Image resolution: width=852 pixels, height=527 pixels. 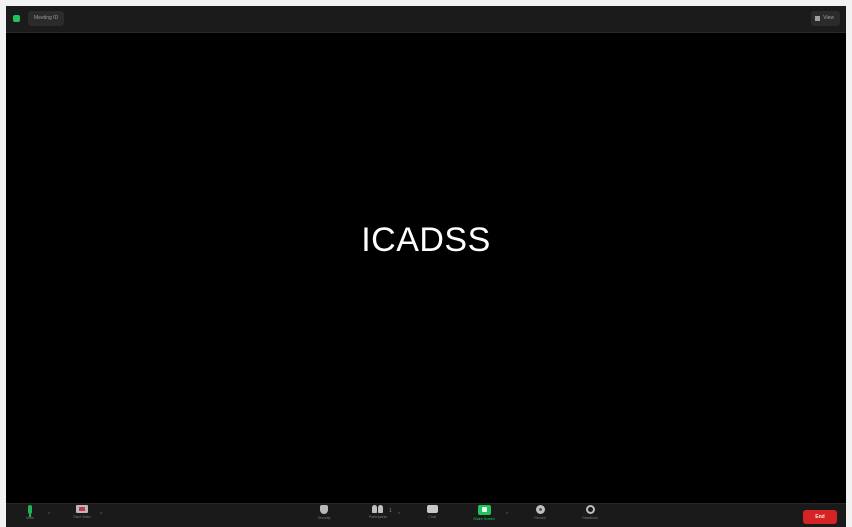 I want to click on reactions-icon, so click(x=590, y=509).